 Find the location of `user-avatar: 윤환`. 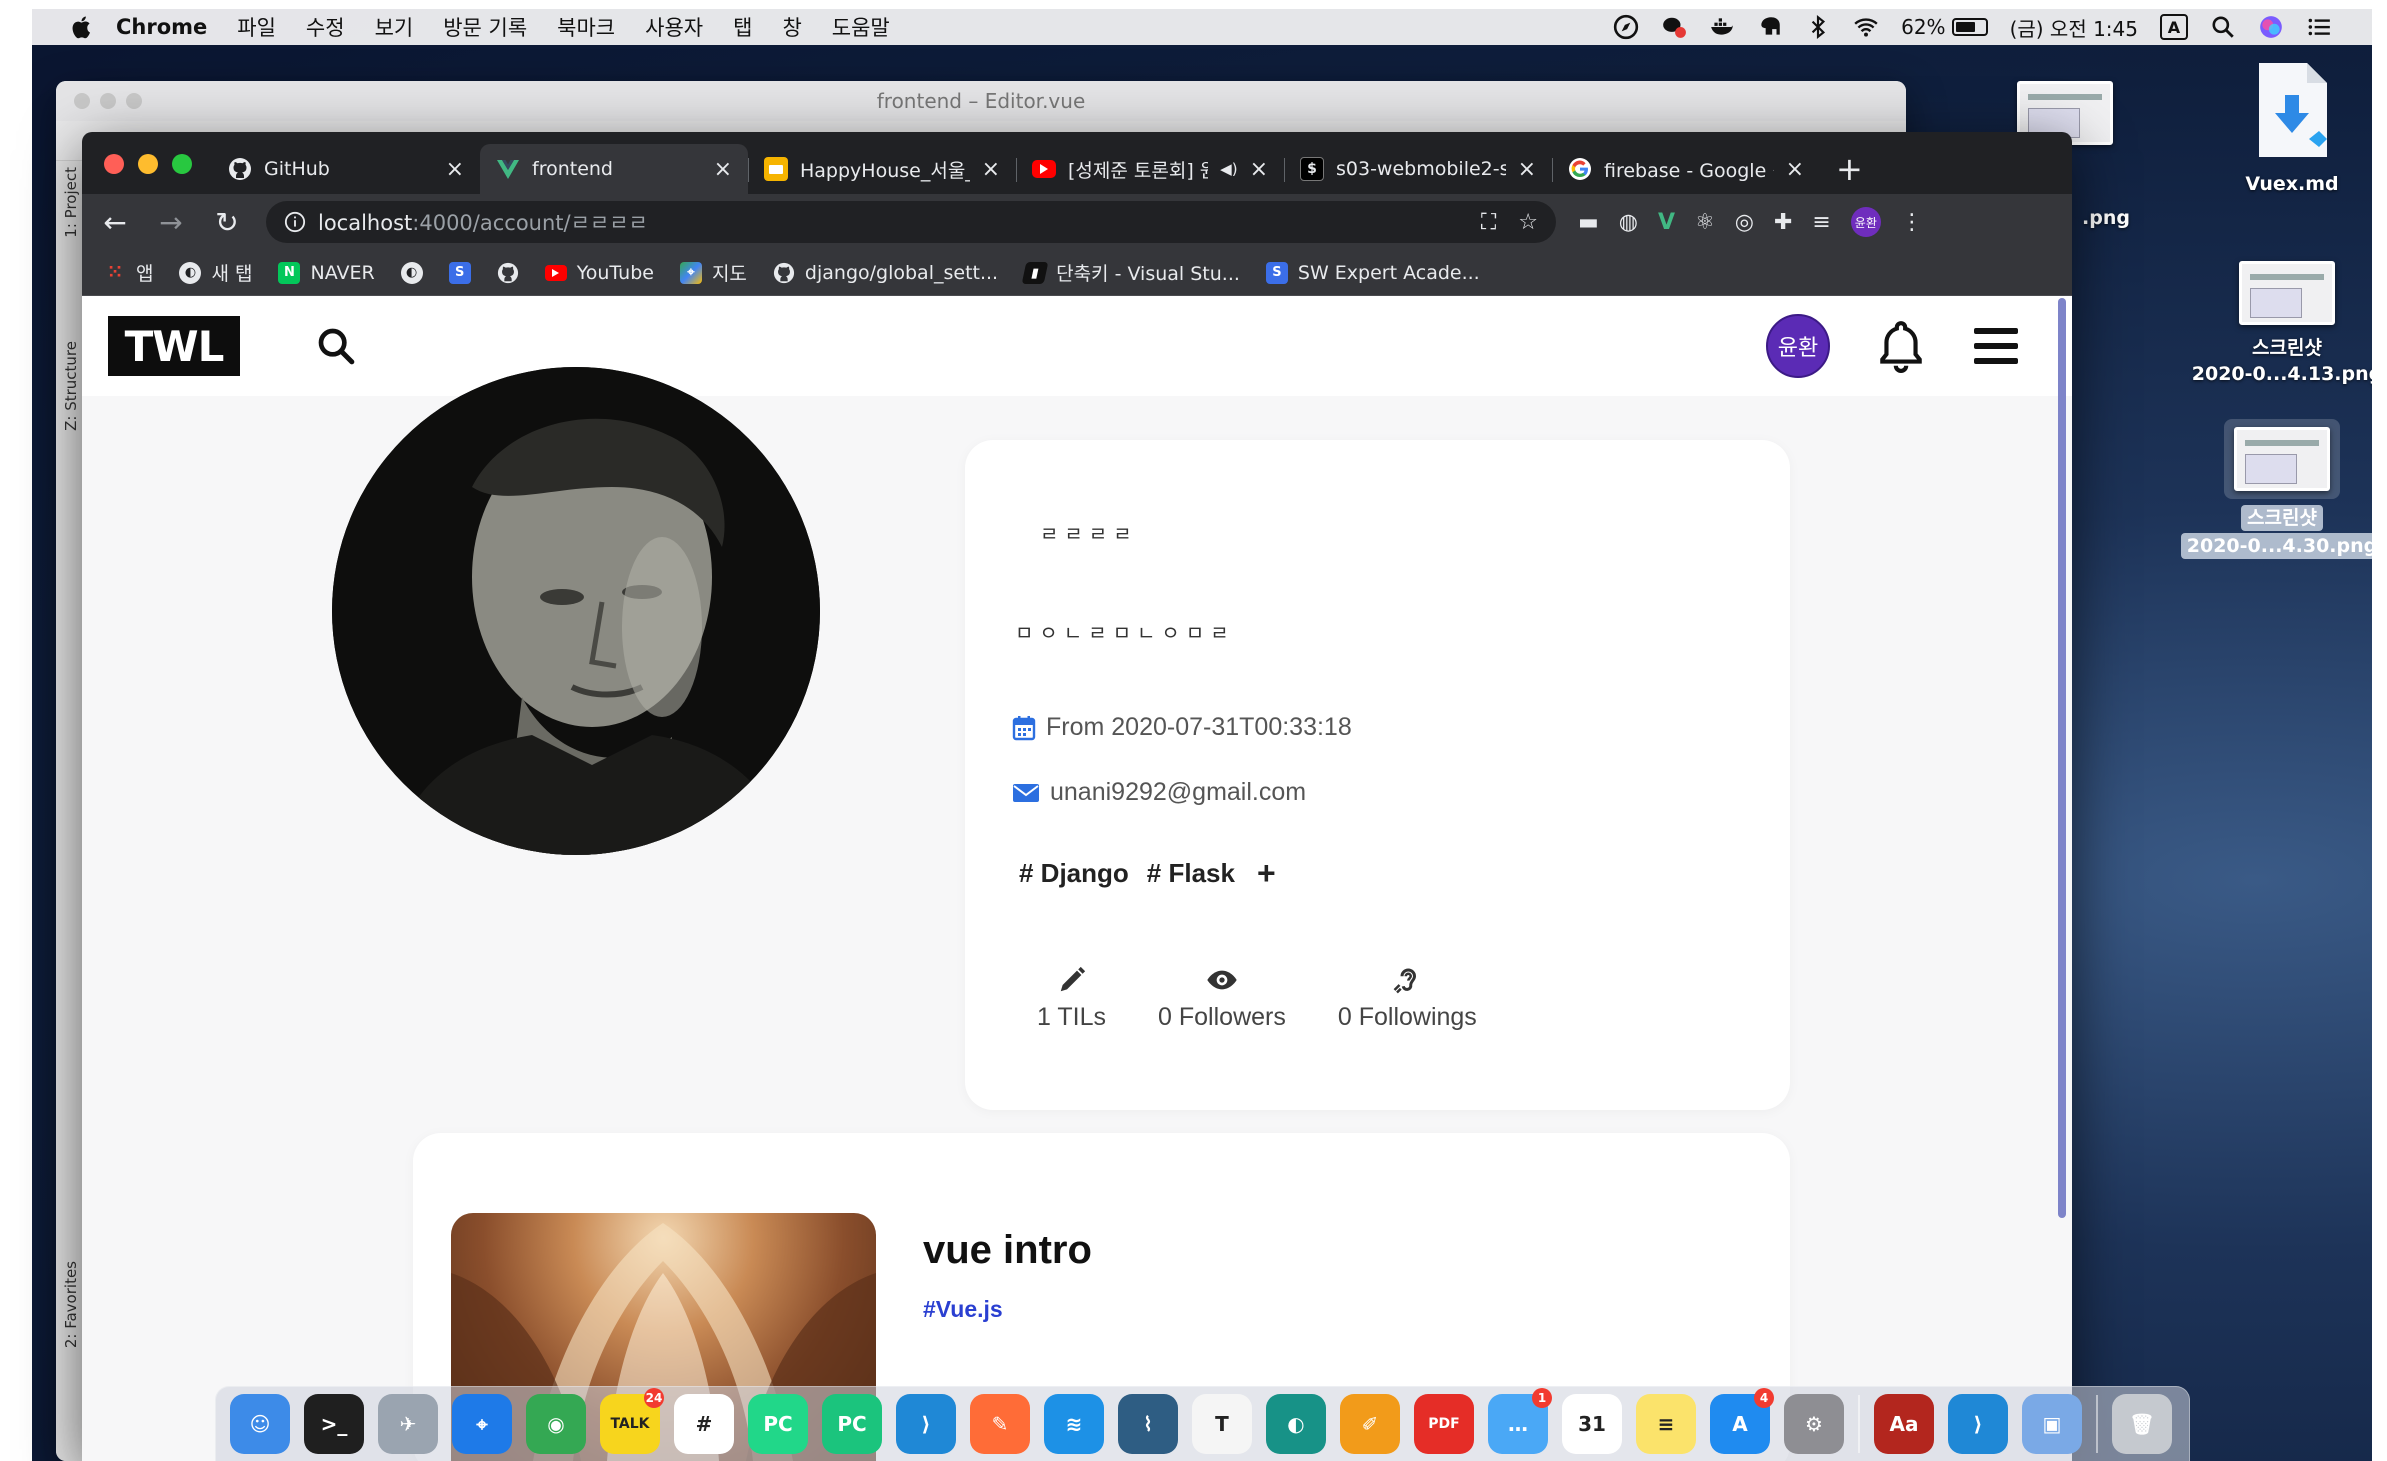

user-avatar: 윤환 is located at coordinates (1798, 346).